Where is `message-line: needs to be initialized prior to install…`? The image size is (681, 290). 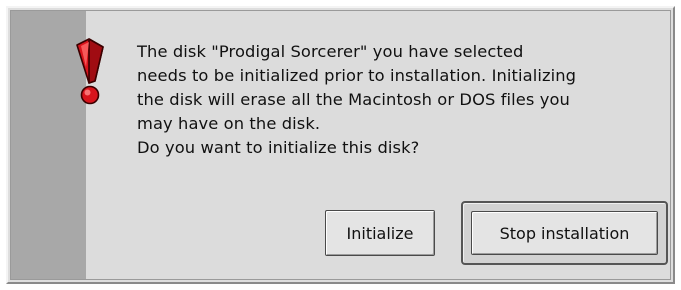
message-line: needs to be initialized prior to install… is located at coordinates (357, 75).